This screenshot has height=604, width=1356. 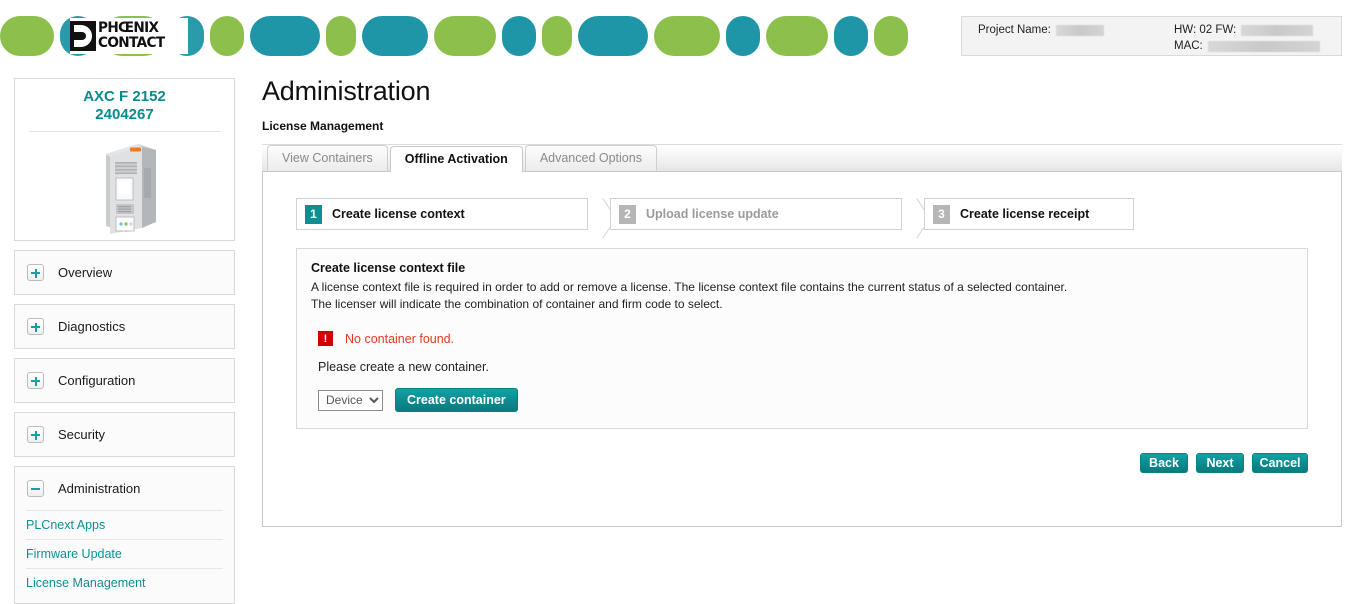 I want to click on phoenix-contact-logo: PHŒNIX CONTACT, so click(x=129, y=36).